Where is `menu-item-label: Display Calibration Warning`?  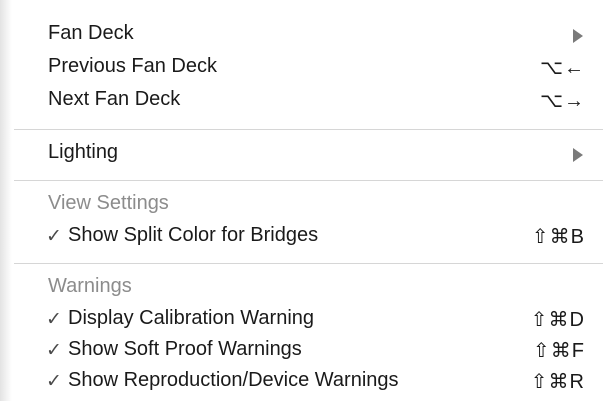
menu-item-label: Display Calibration Warning is located at coordinates (191, 318).